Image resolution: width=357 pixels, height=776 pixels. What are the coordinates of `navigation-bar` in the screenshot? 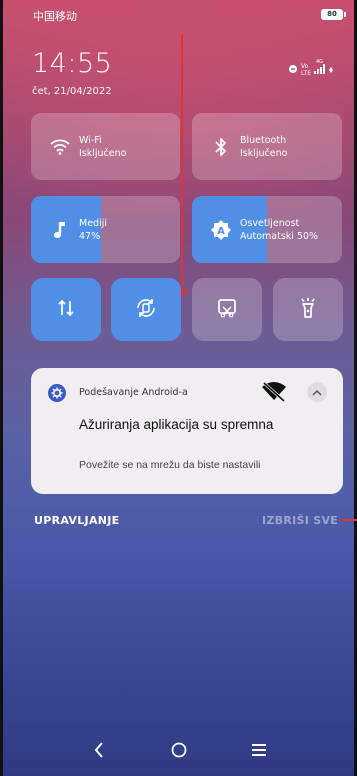 It's located at (178, 750).